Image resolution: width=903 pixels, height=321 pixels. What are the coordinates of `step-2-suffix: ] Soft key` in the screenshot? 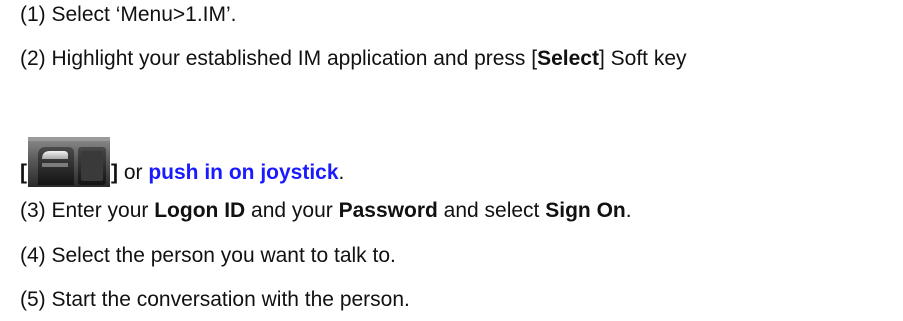 It's located at (642, 58).